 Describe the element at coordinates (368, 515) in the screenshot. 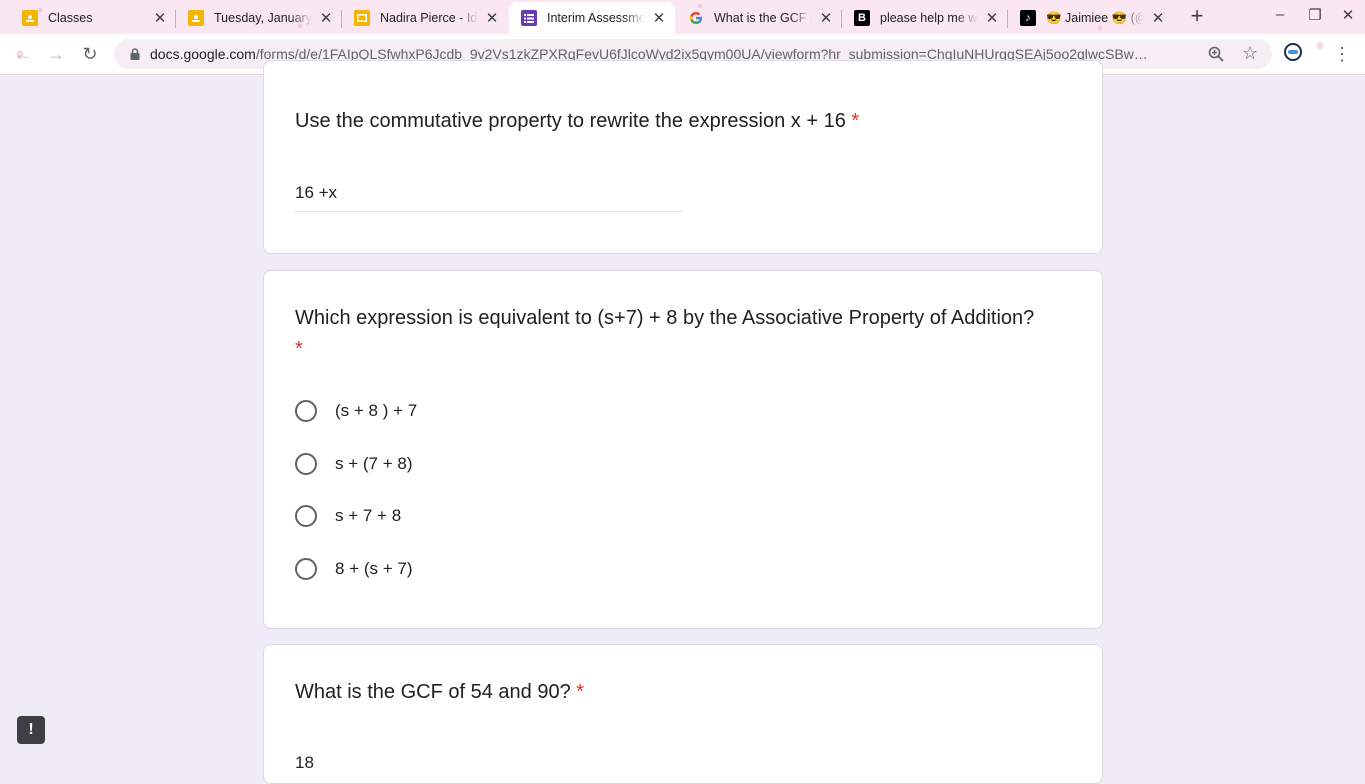

I see `option-label: s + 7 + 8` at that location.